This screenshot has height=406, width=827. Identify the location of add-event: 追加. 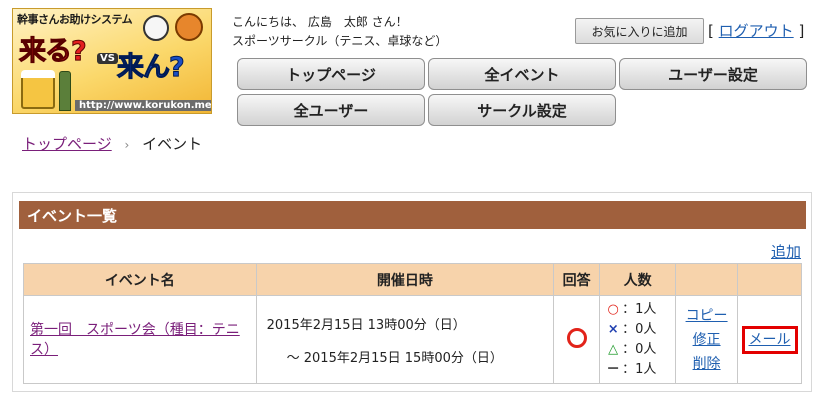
(786, 251).